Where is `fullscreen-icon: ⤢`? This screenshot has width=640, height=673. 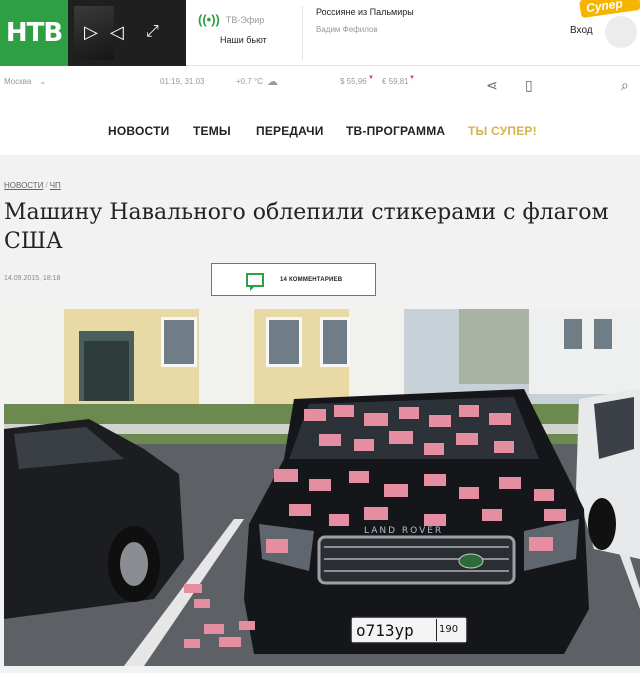
fullscreen-icon: ⤢ is located at coordinates (152, 32).